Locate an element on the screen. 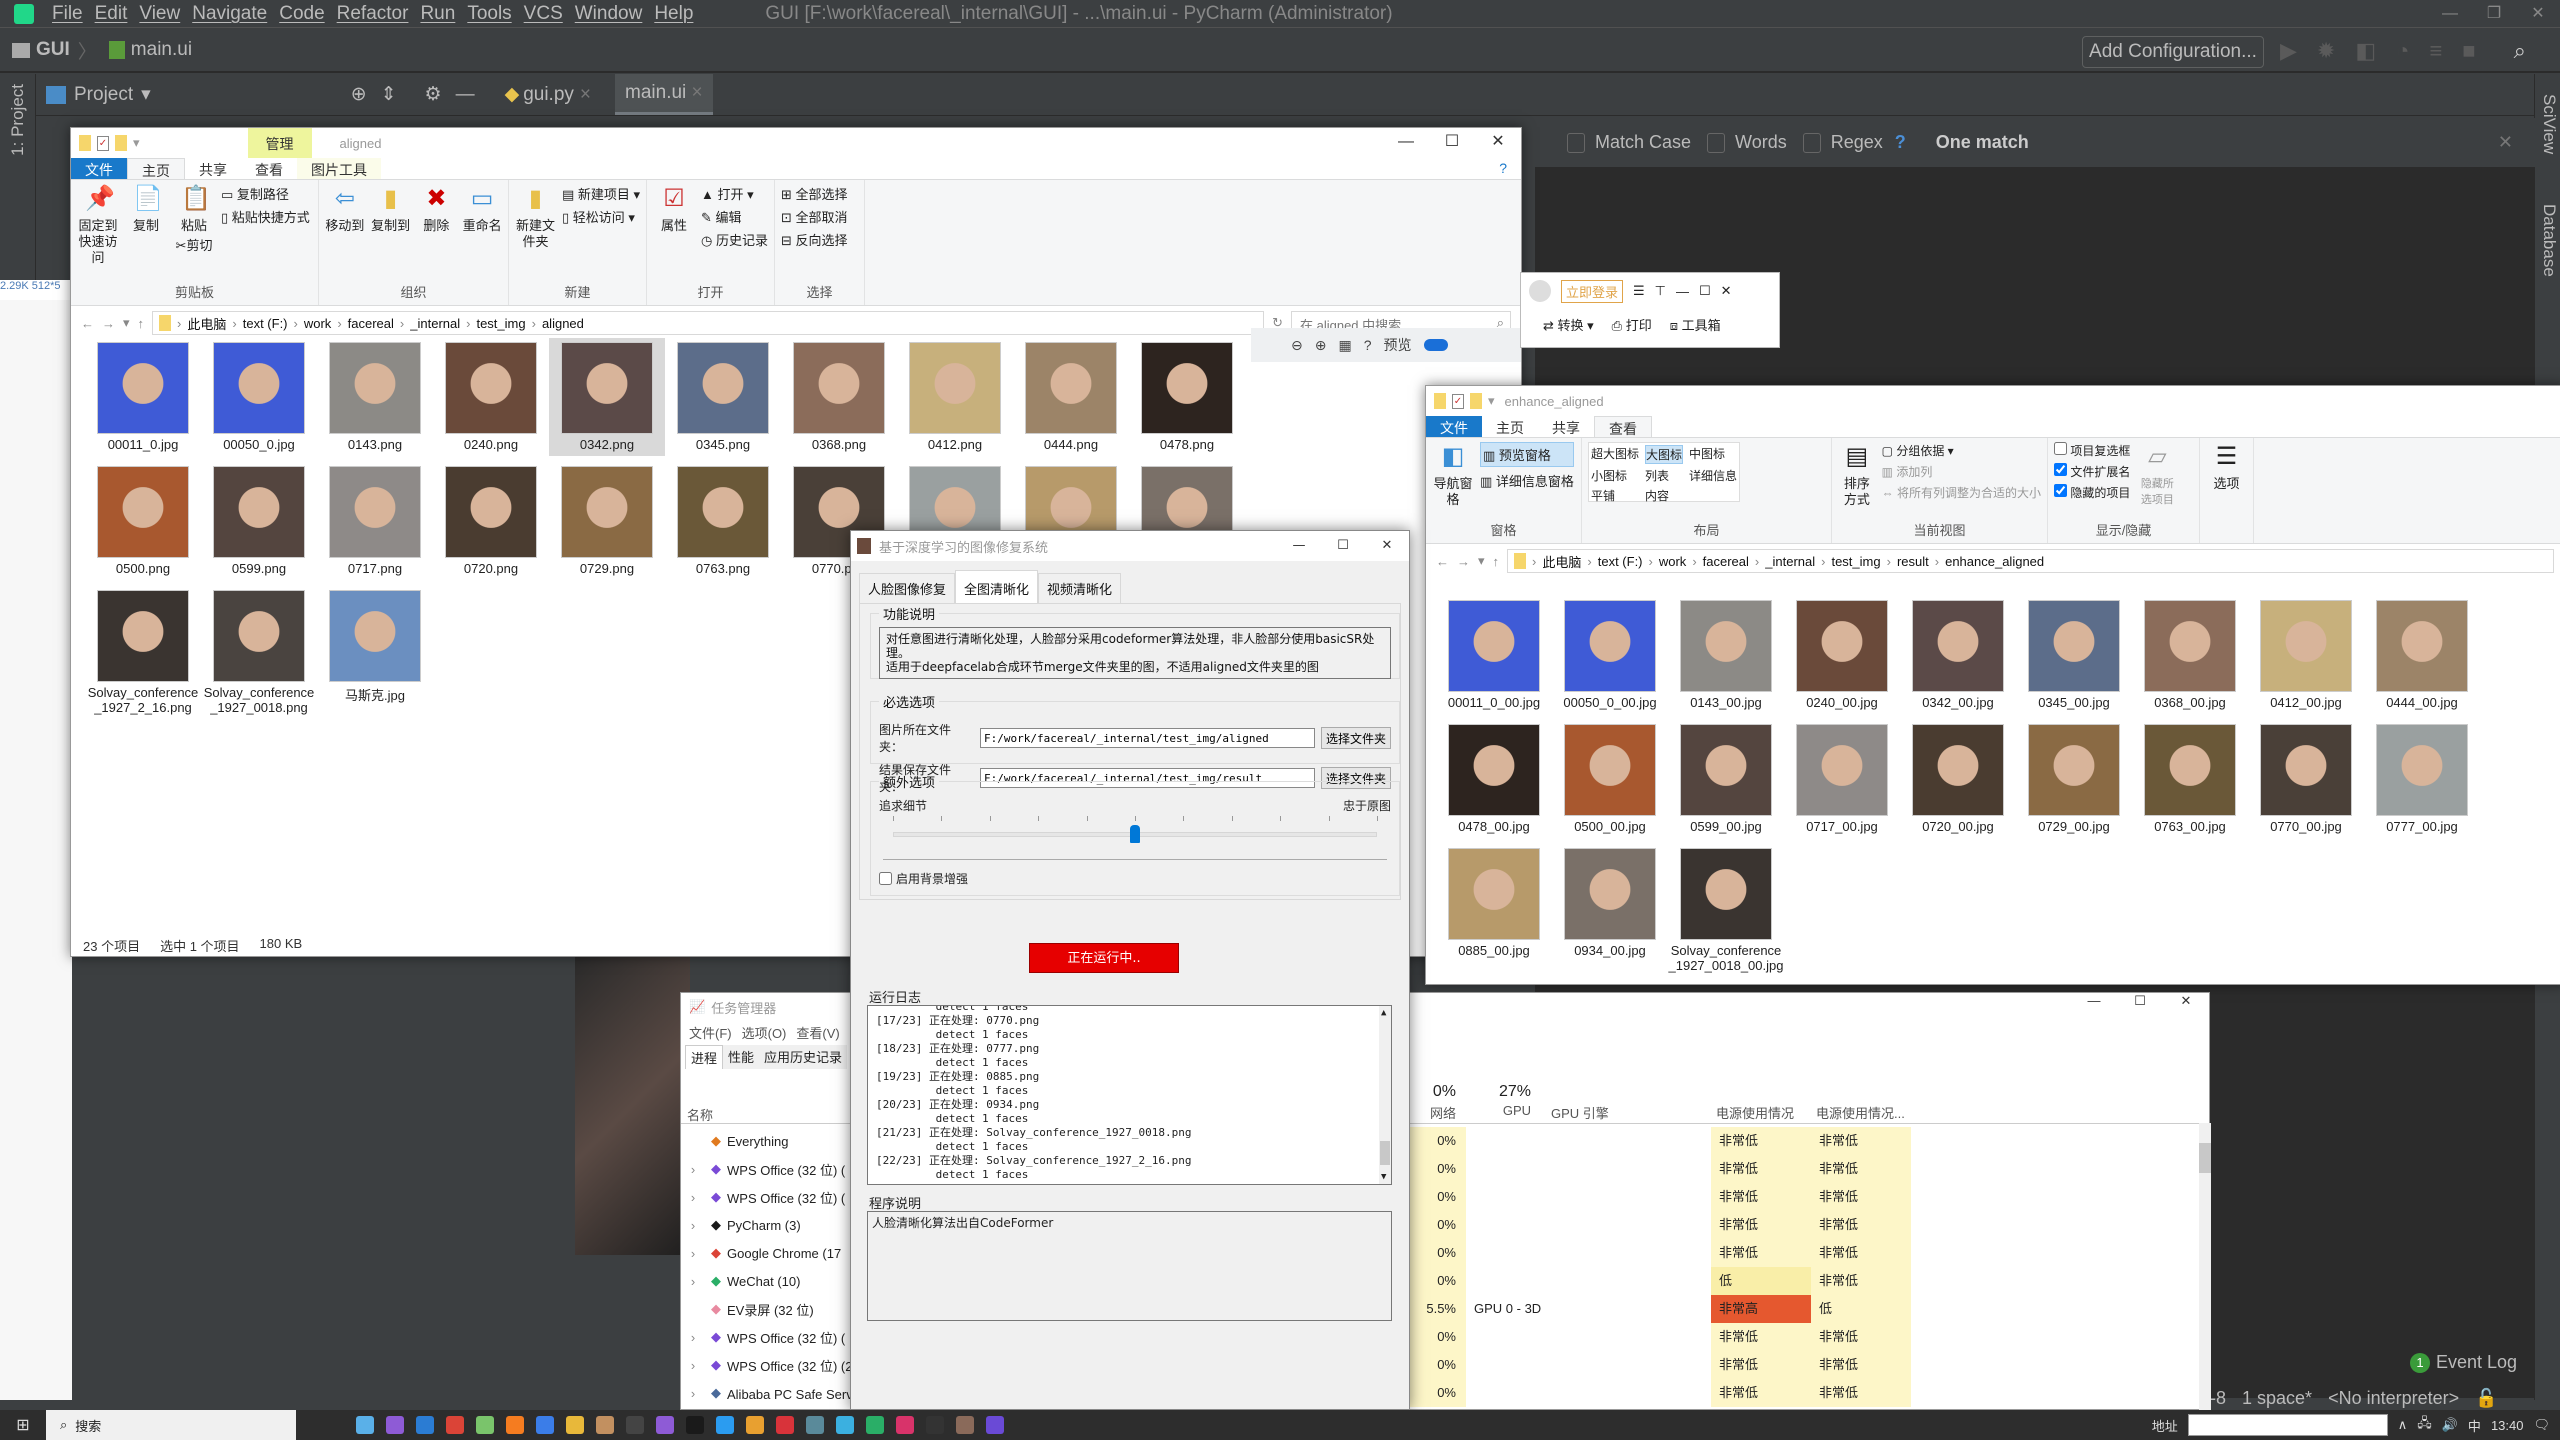  tab-view: 查看 is located at coordinates (269, 168).